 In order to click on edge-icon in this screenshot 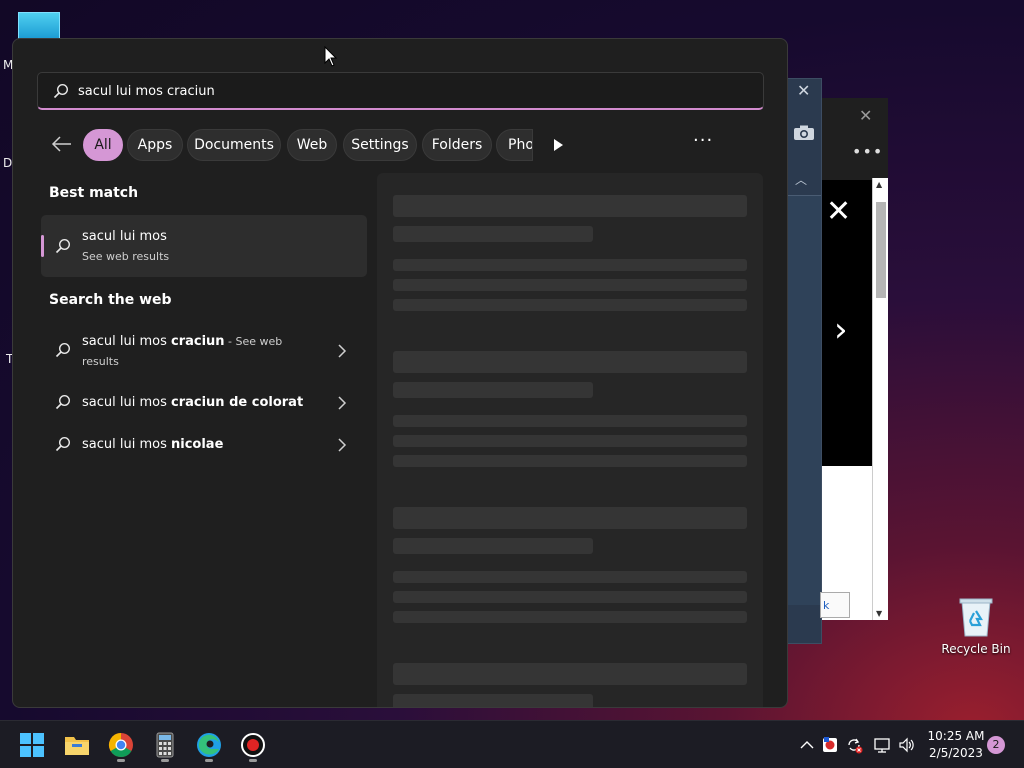, I will do `click(209, 745)`.